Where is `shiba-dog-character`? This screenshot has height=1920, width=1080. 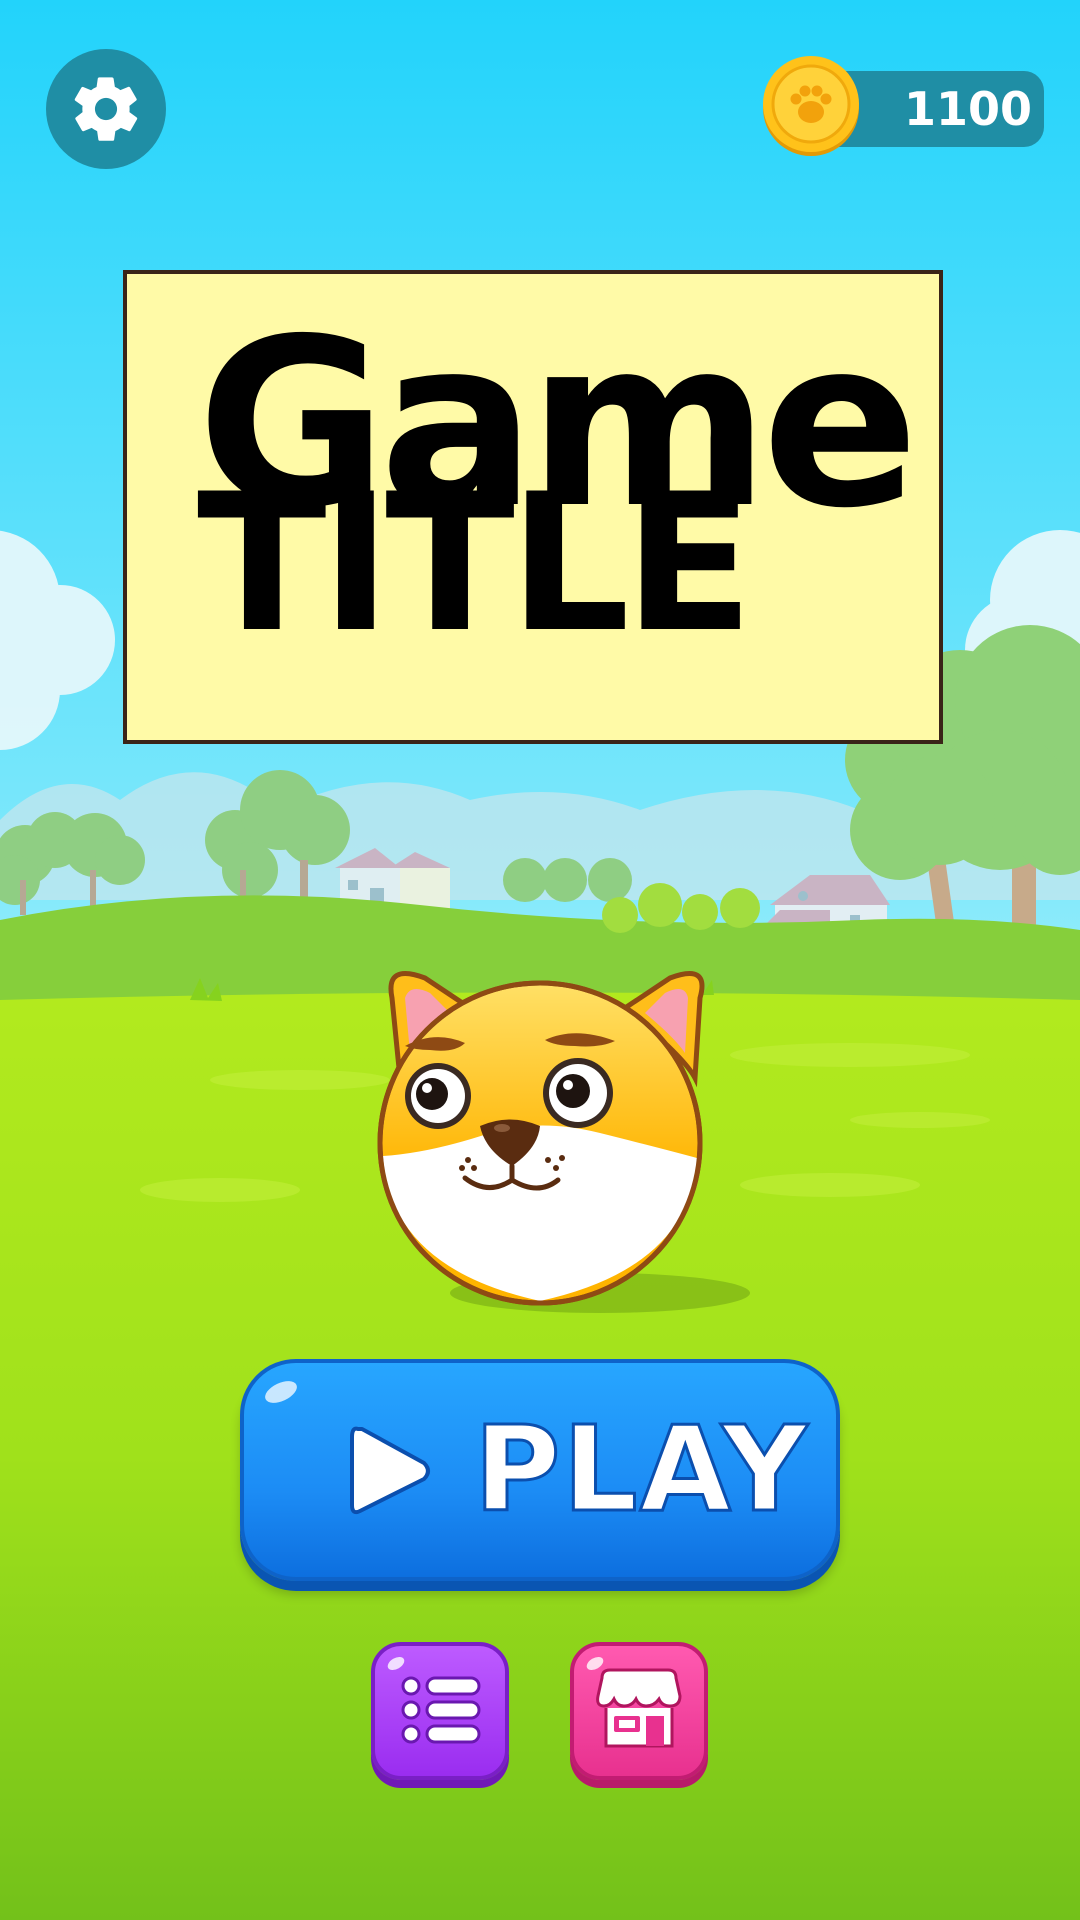
shiba-dog-character is located at coordinates (563, 1142).